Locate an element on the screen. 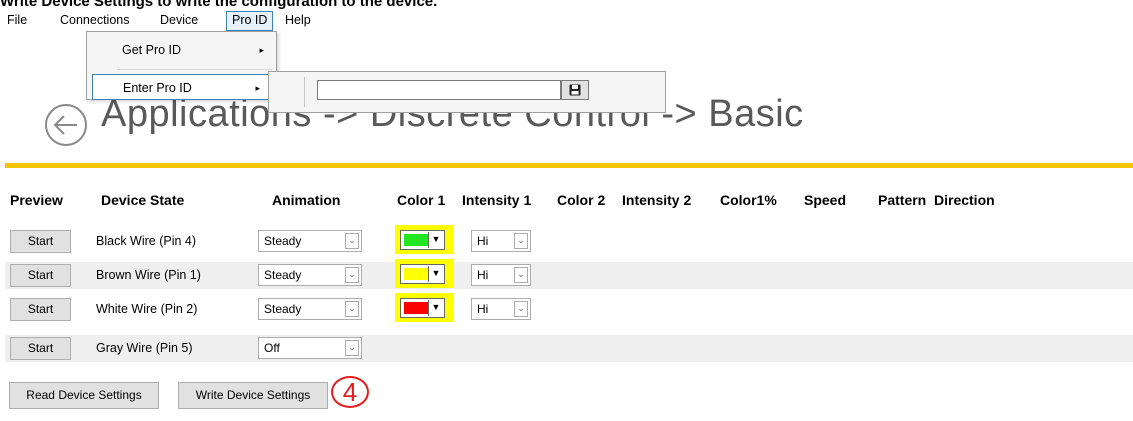  header-divider is located at coordinates (569, 165).